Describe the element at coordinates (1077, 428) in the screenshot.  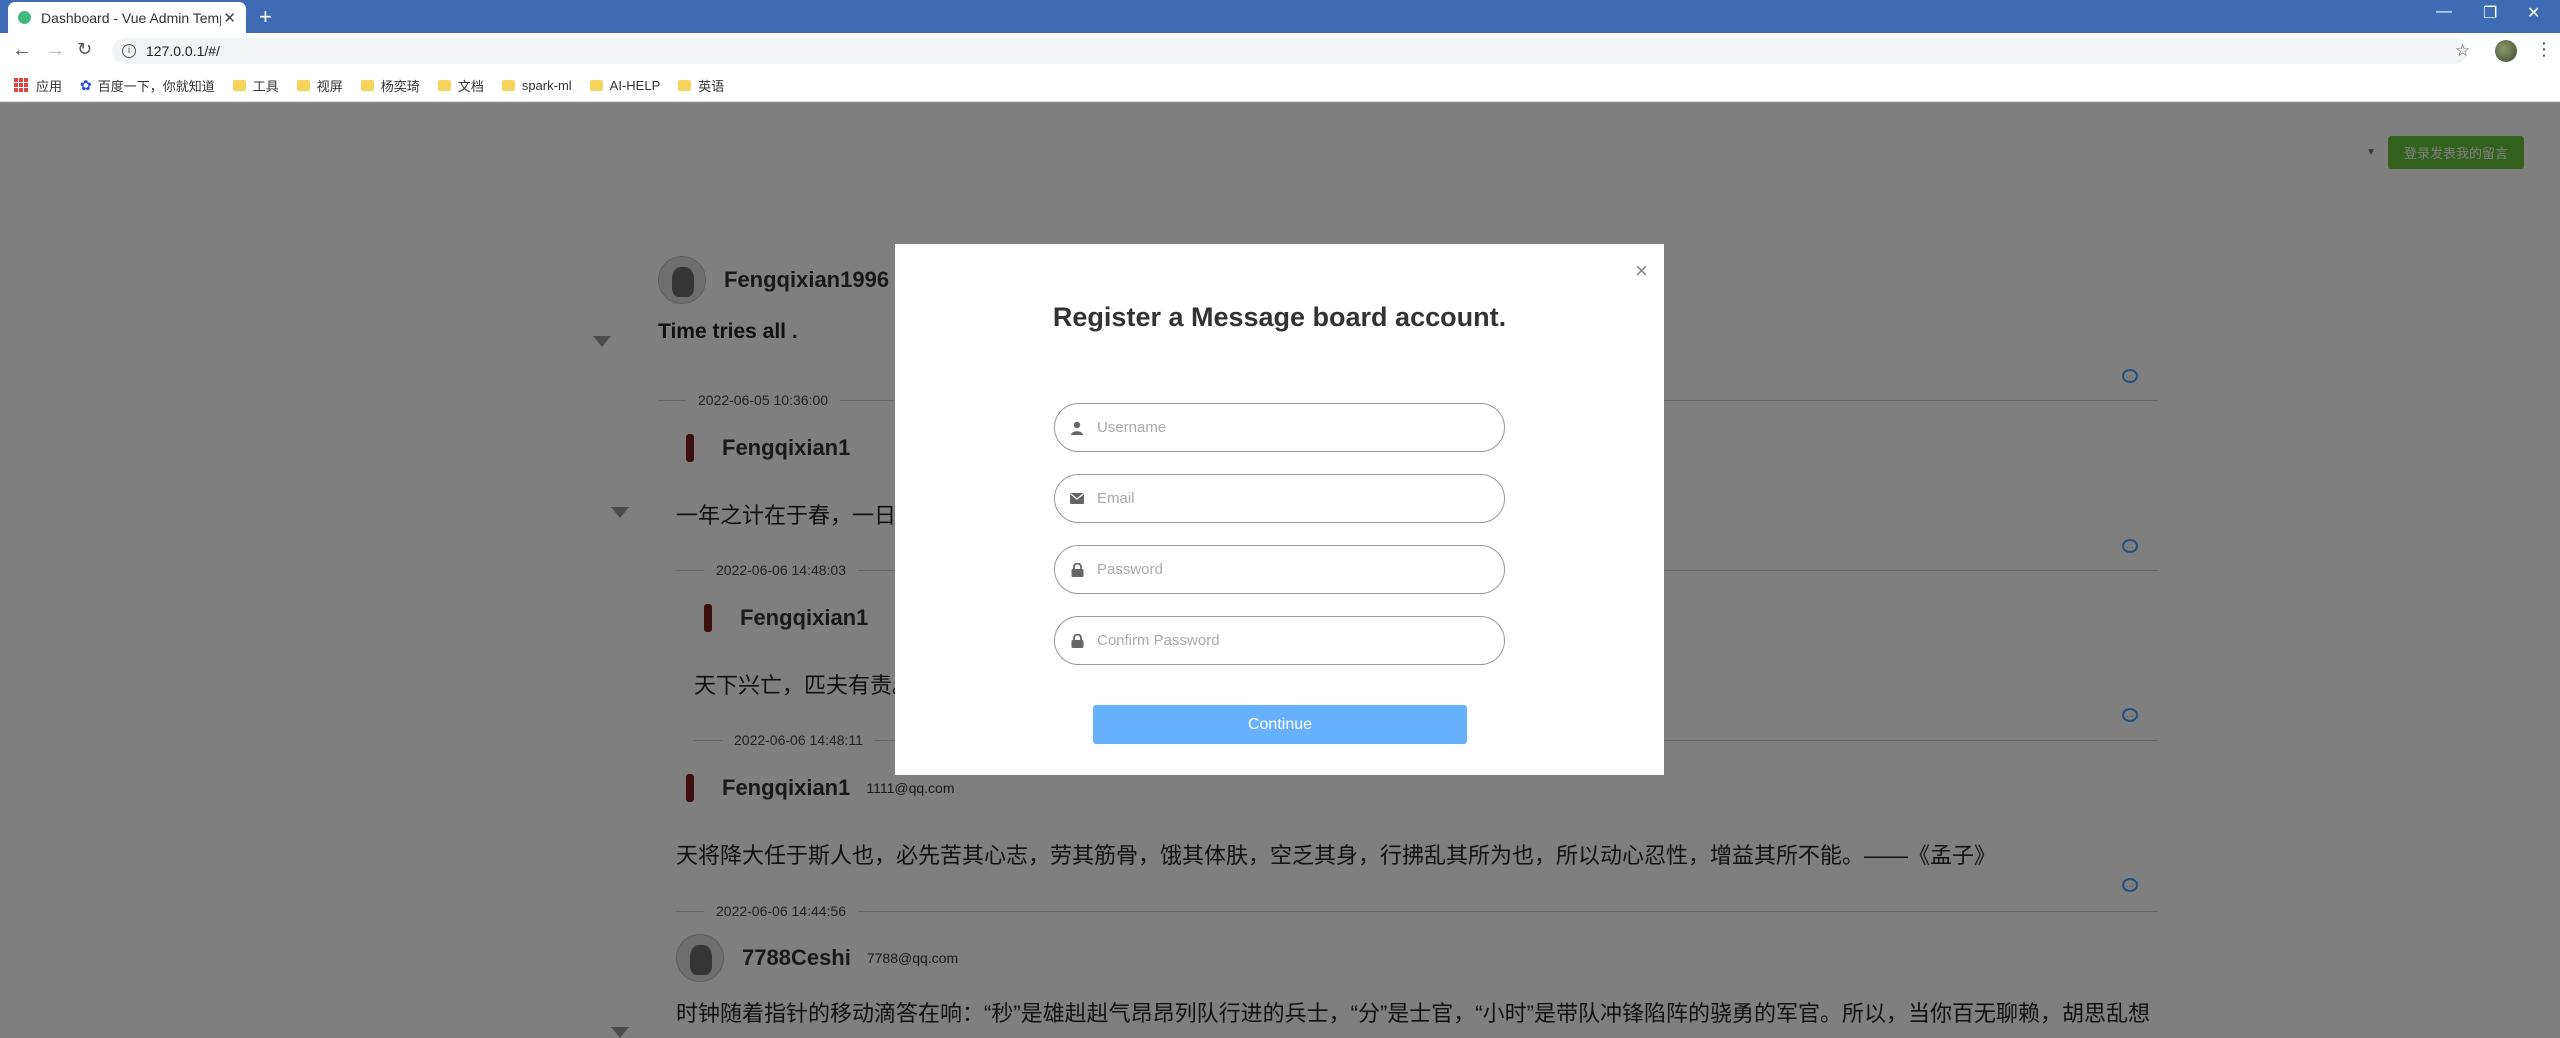
I see `user-icon` at that location.